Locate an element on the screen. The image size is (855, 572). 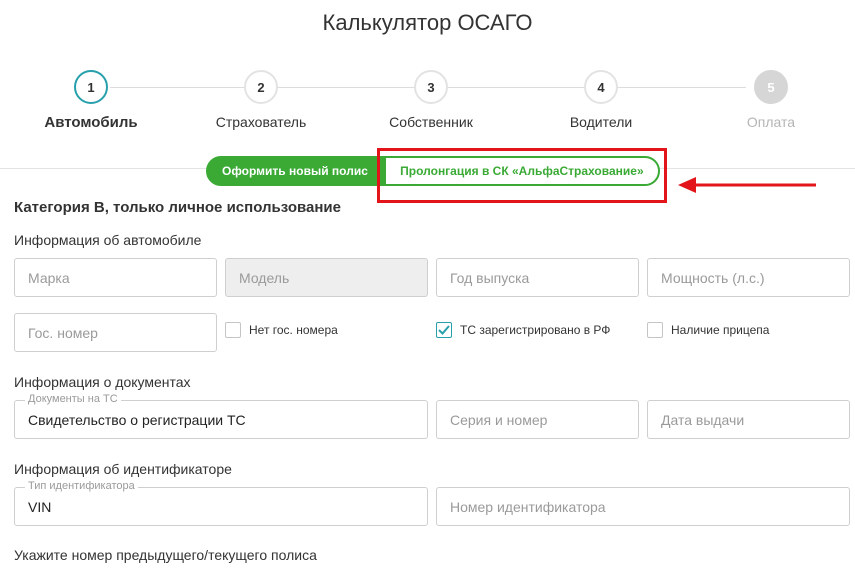
power-placeholder: Мощность (л.с.) is located at coordinates (713, 277).